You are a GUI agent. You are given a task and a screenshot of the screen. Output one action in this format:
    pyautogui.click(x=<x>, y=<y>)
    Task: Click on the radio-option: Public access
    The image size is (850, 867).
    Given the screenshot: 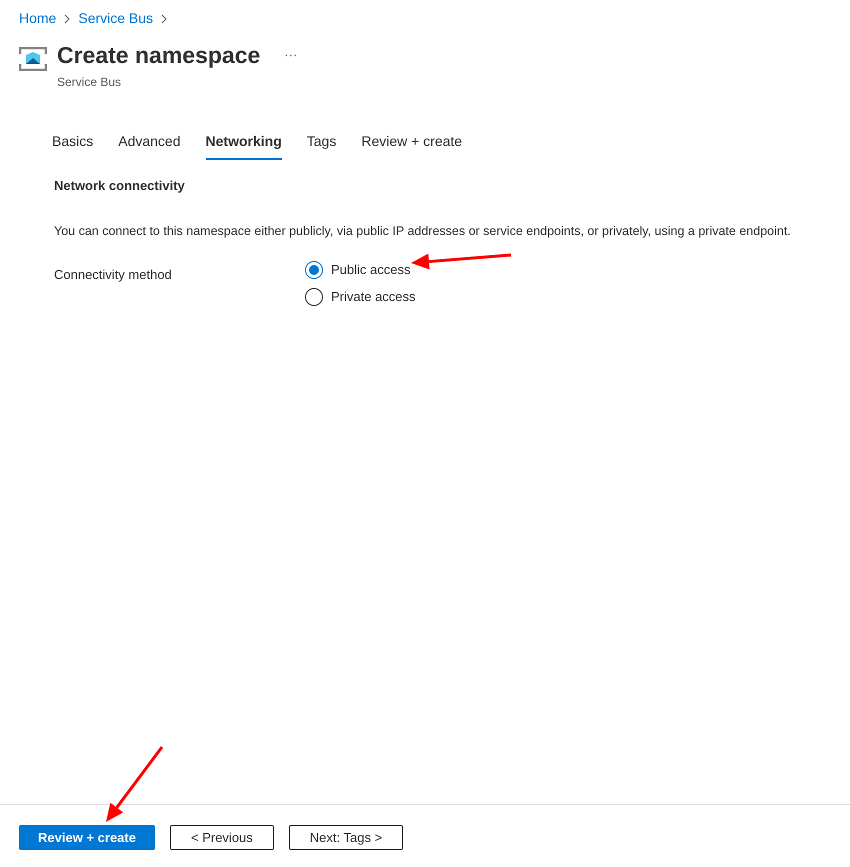 What is the action you would take?
    pyautogui.click(x=360, y=270)
    